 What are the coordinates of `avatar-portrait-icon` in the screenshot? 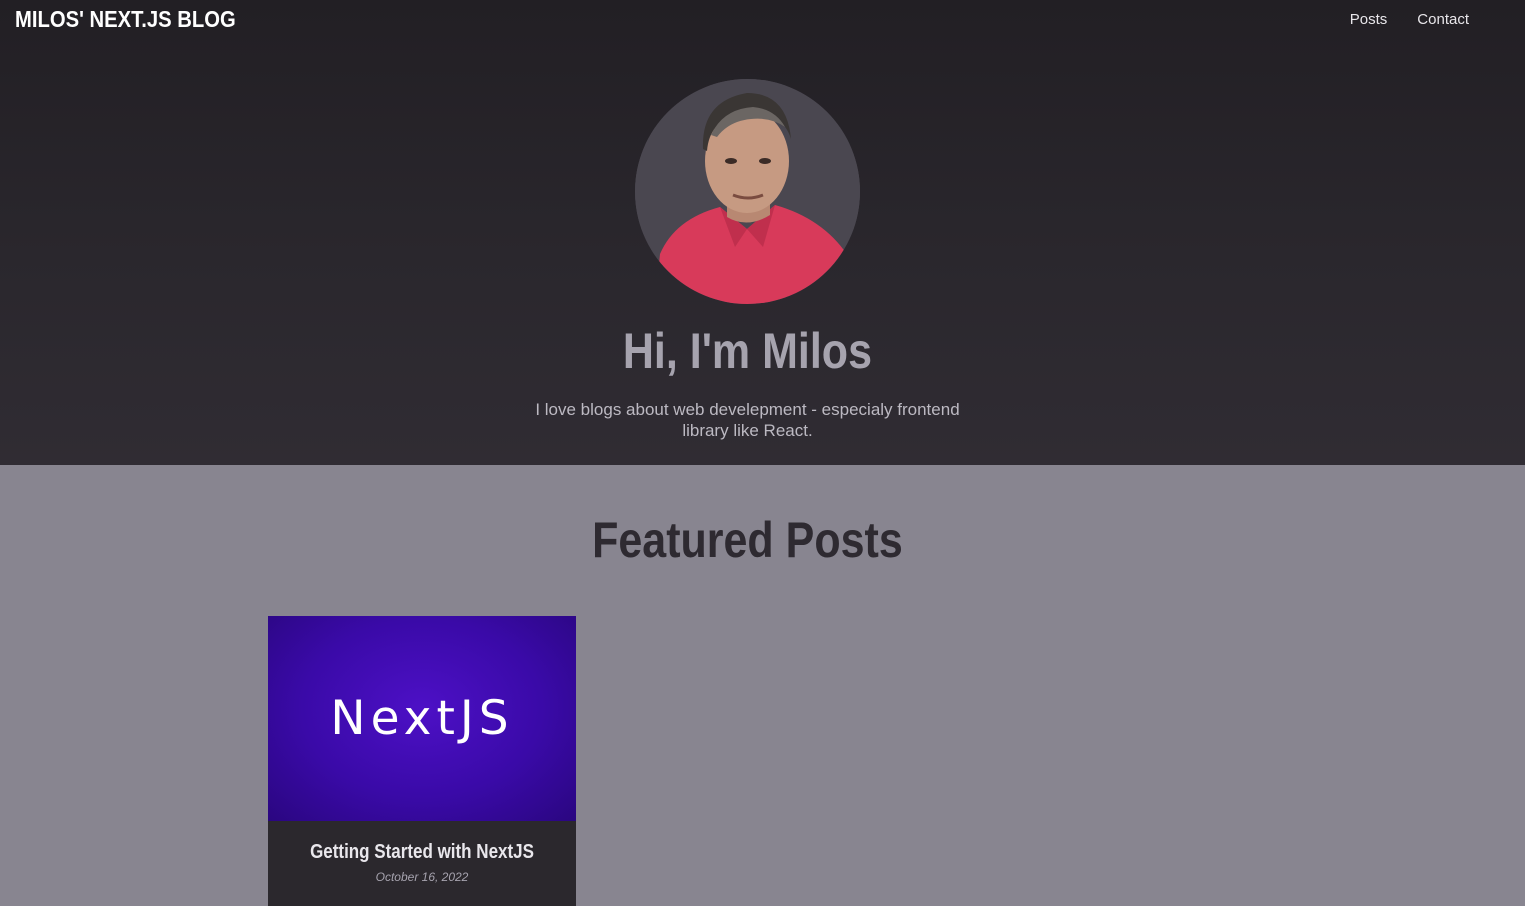 It's located at (747, 191).